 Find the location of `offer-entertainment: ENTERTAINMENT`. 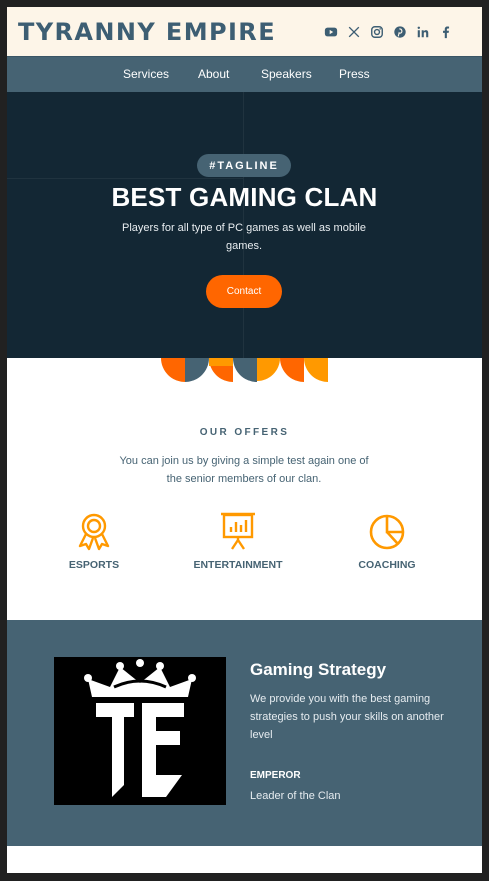

offer-entertainment: ENTERTAINMENT is located at coordinates (238, 541).